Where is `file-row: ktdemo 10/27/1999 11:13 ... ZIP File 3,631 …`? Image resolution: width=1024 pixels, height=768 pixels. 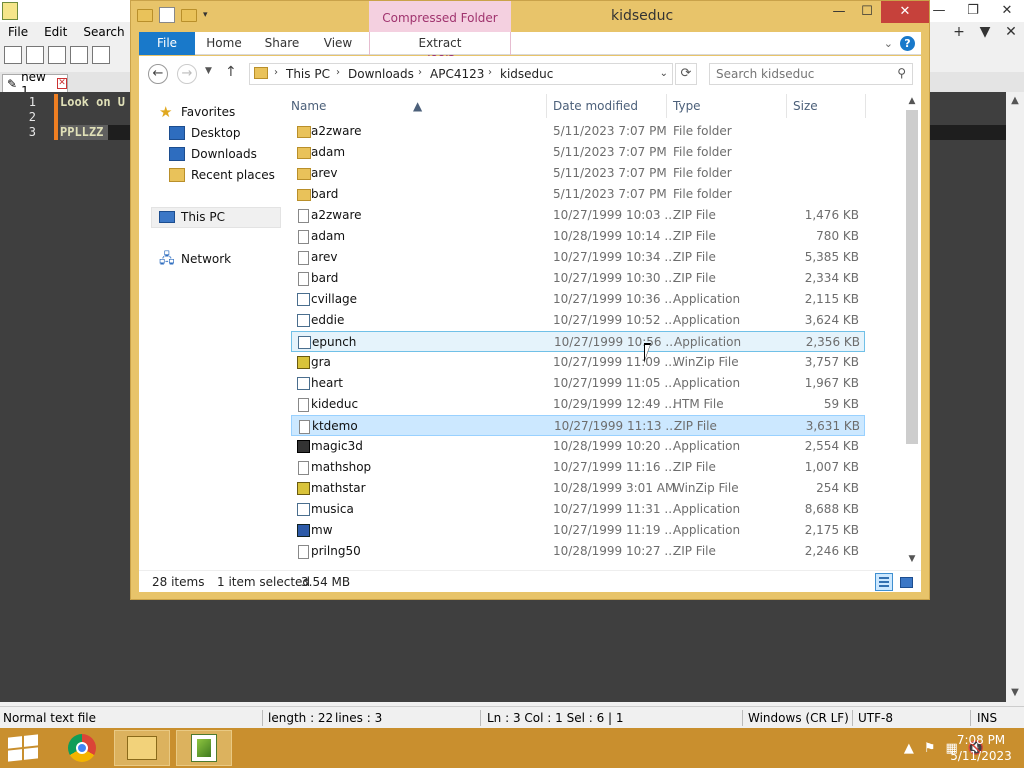
file-row: ktdemo 10/27/1999 11:13 ... ZIP File 3,631 … is located at coordinates (578, 425).